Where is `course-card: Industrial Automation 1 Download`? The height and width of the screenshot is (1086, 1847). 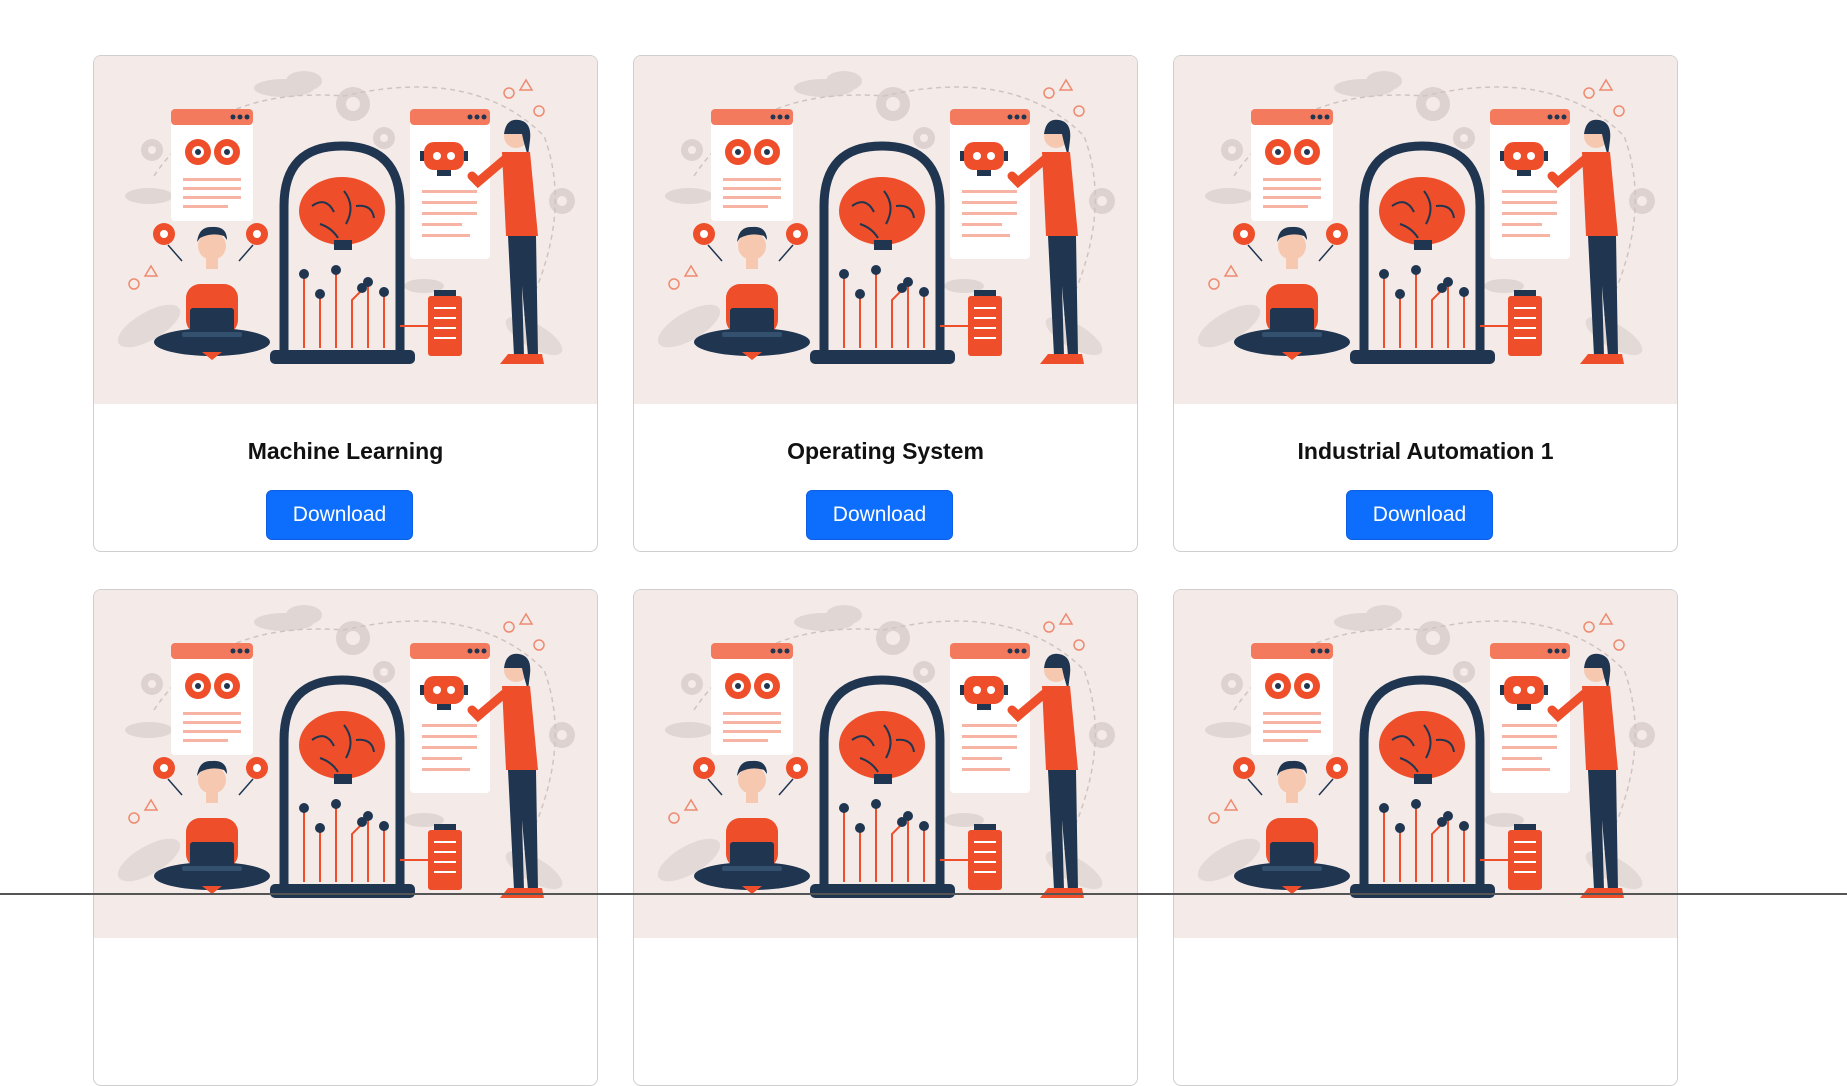
course-card: Industrial Automation 1 Download is located at coordinates (1425, 303).